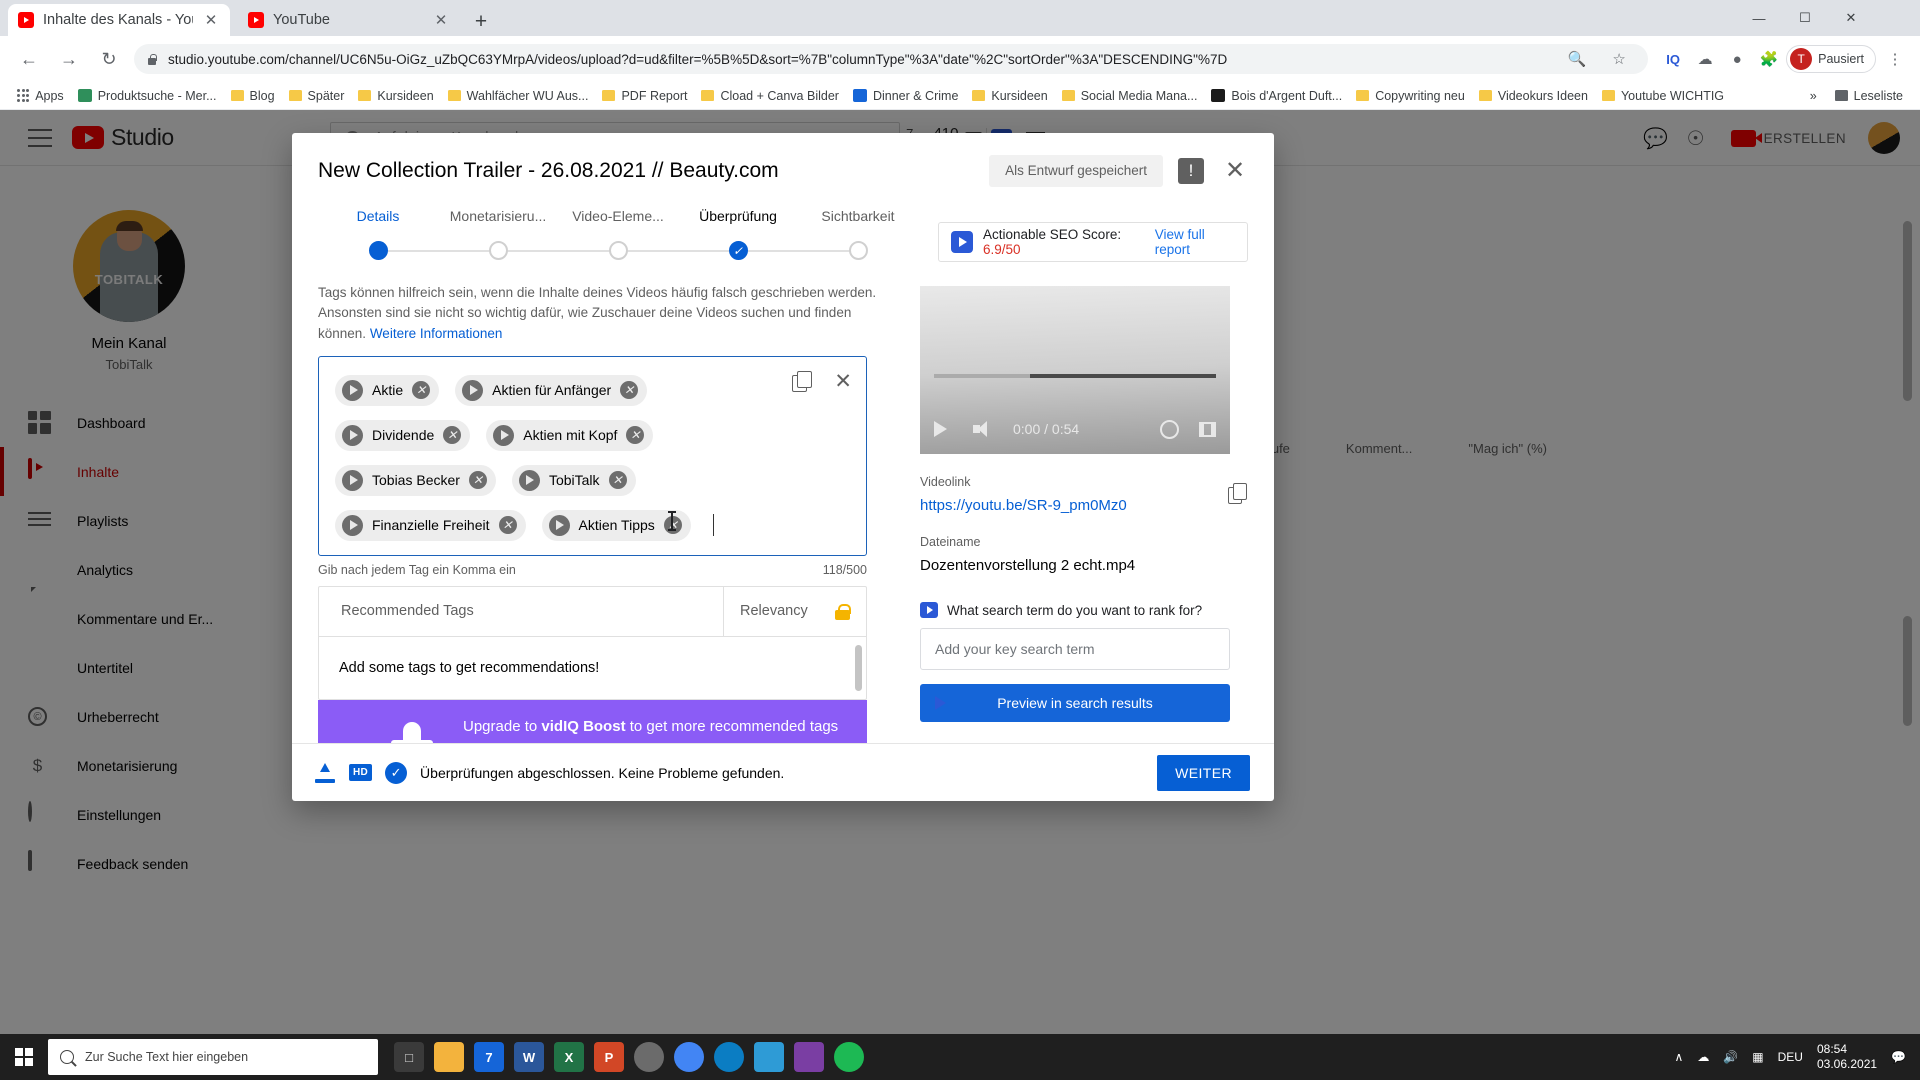 Image resolution: width=1920 pixels, height=1080 pixels. What do you see at coordinates (378, 216) in the screenshot?
I see `step-label-details: Details` at bounding box center [378, 216].